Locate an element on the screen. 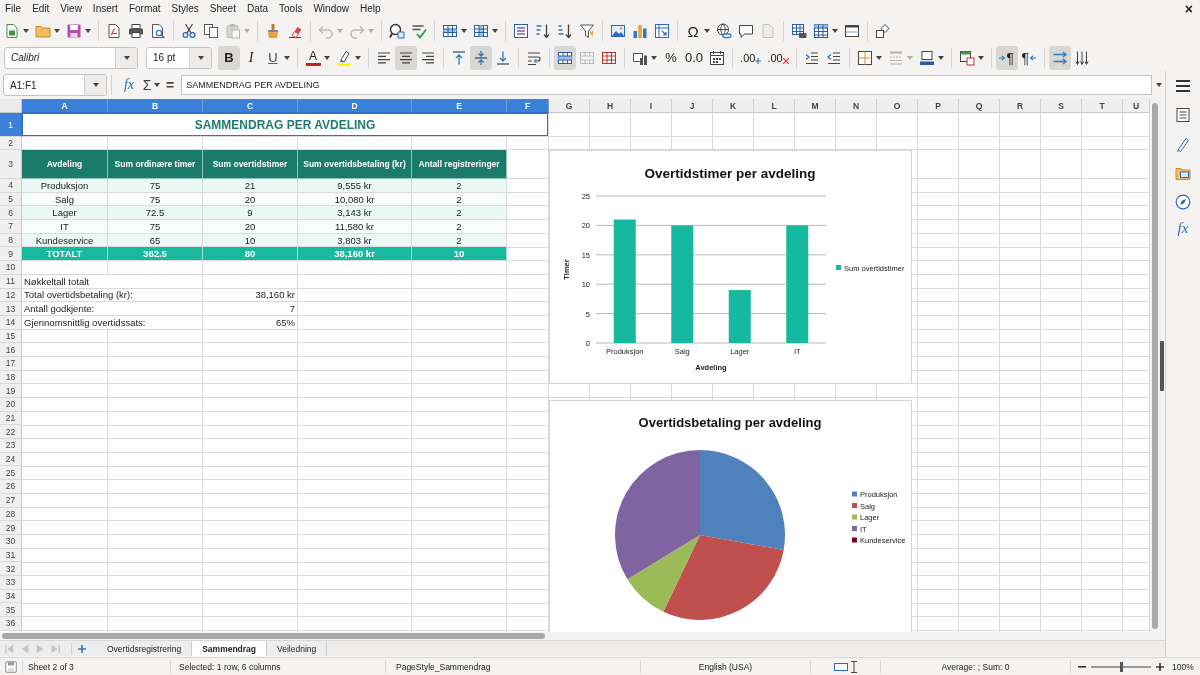 Image resolution: width=1200 pixels, height=675 pixels. table-columns-icon is located at coordinates (481, 31).